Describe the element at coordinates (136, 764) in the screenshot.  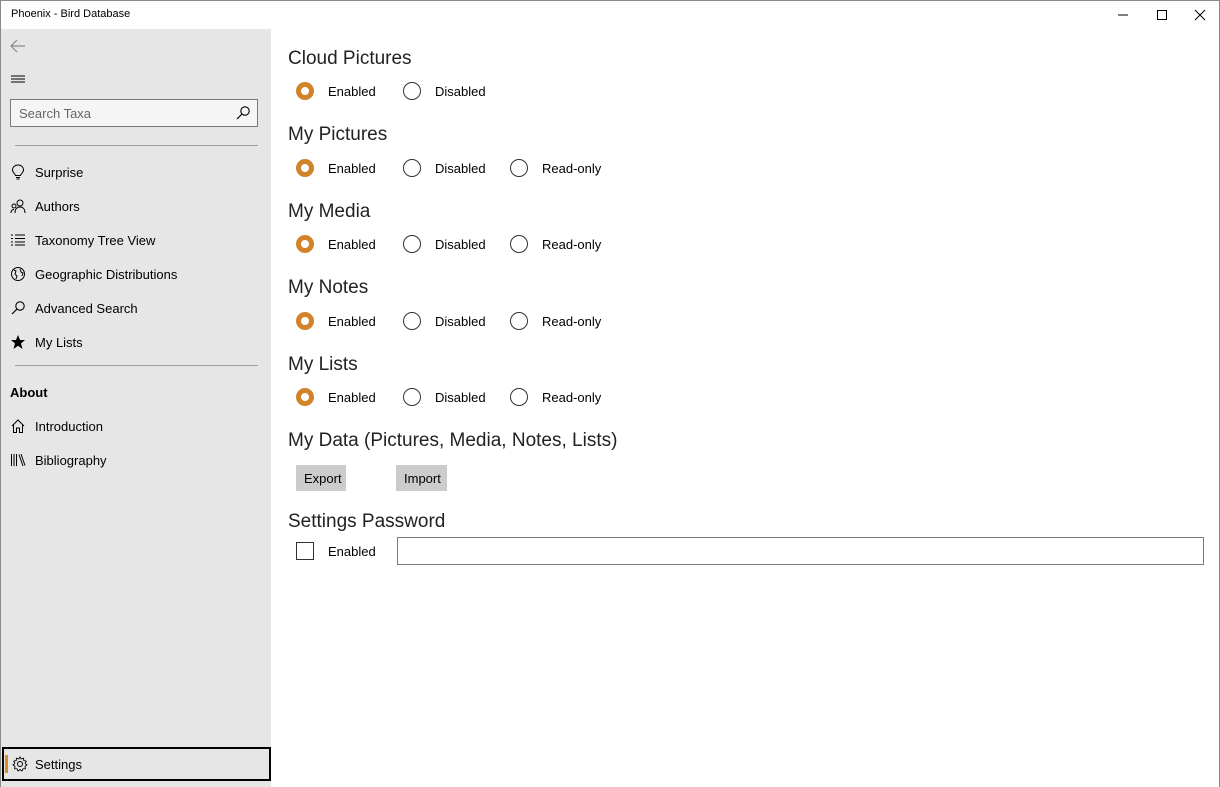
I see `nav-item-settings: Settings` at that location.